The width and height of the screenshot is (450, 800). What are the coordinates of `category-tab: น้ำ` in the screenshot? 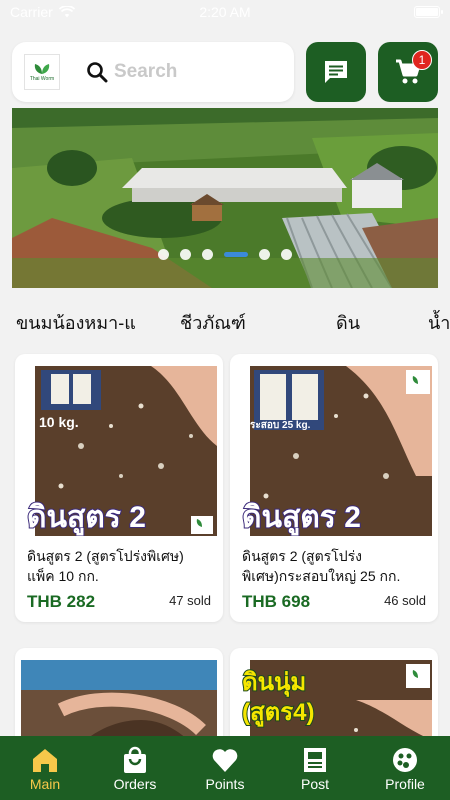 It's located at (439, 322).